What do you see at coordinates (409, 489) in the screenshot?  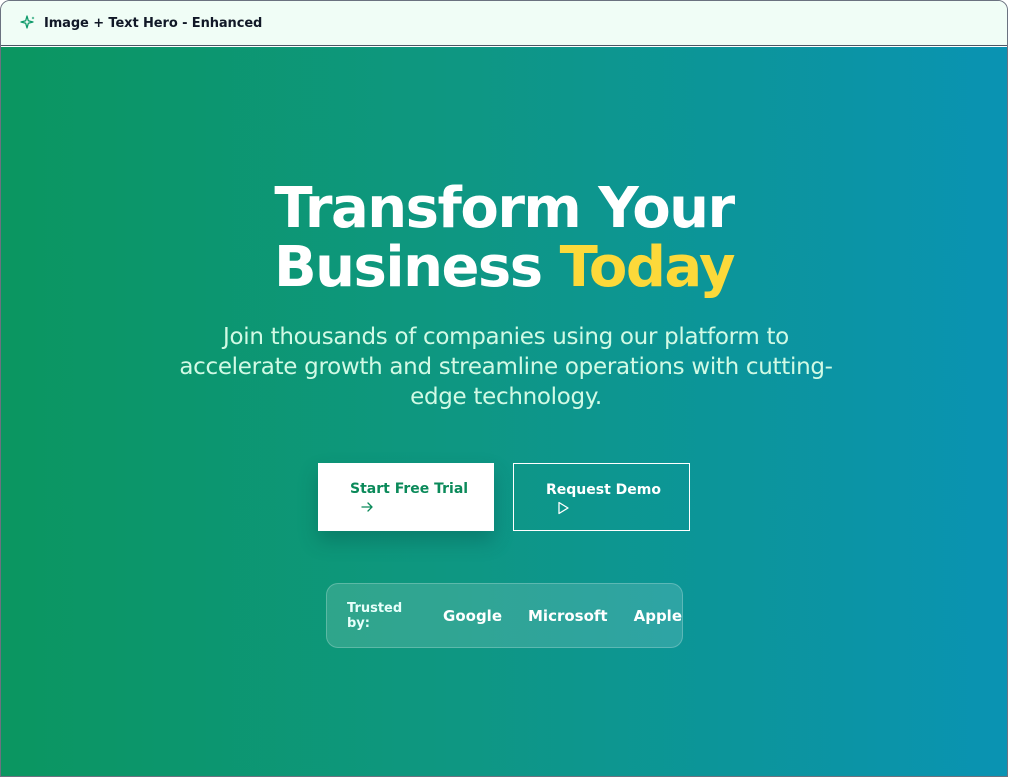 I see `start-free-trial-label: Start Free Trial` at bounding box center [409, 489].